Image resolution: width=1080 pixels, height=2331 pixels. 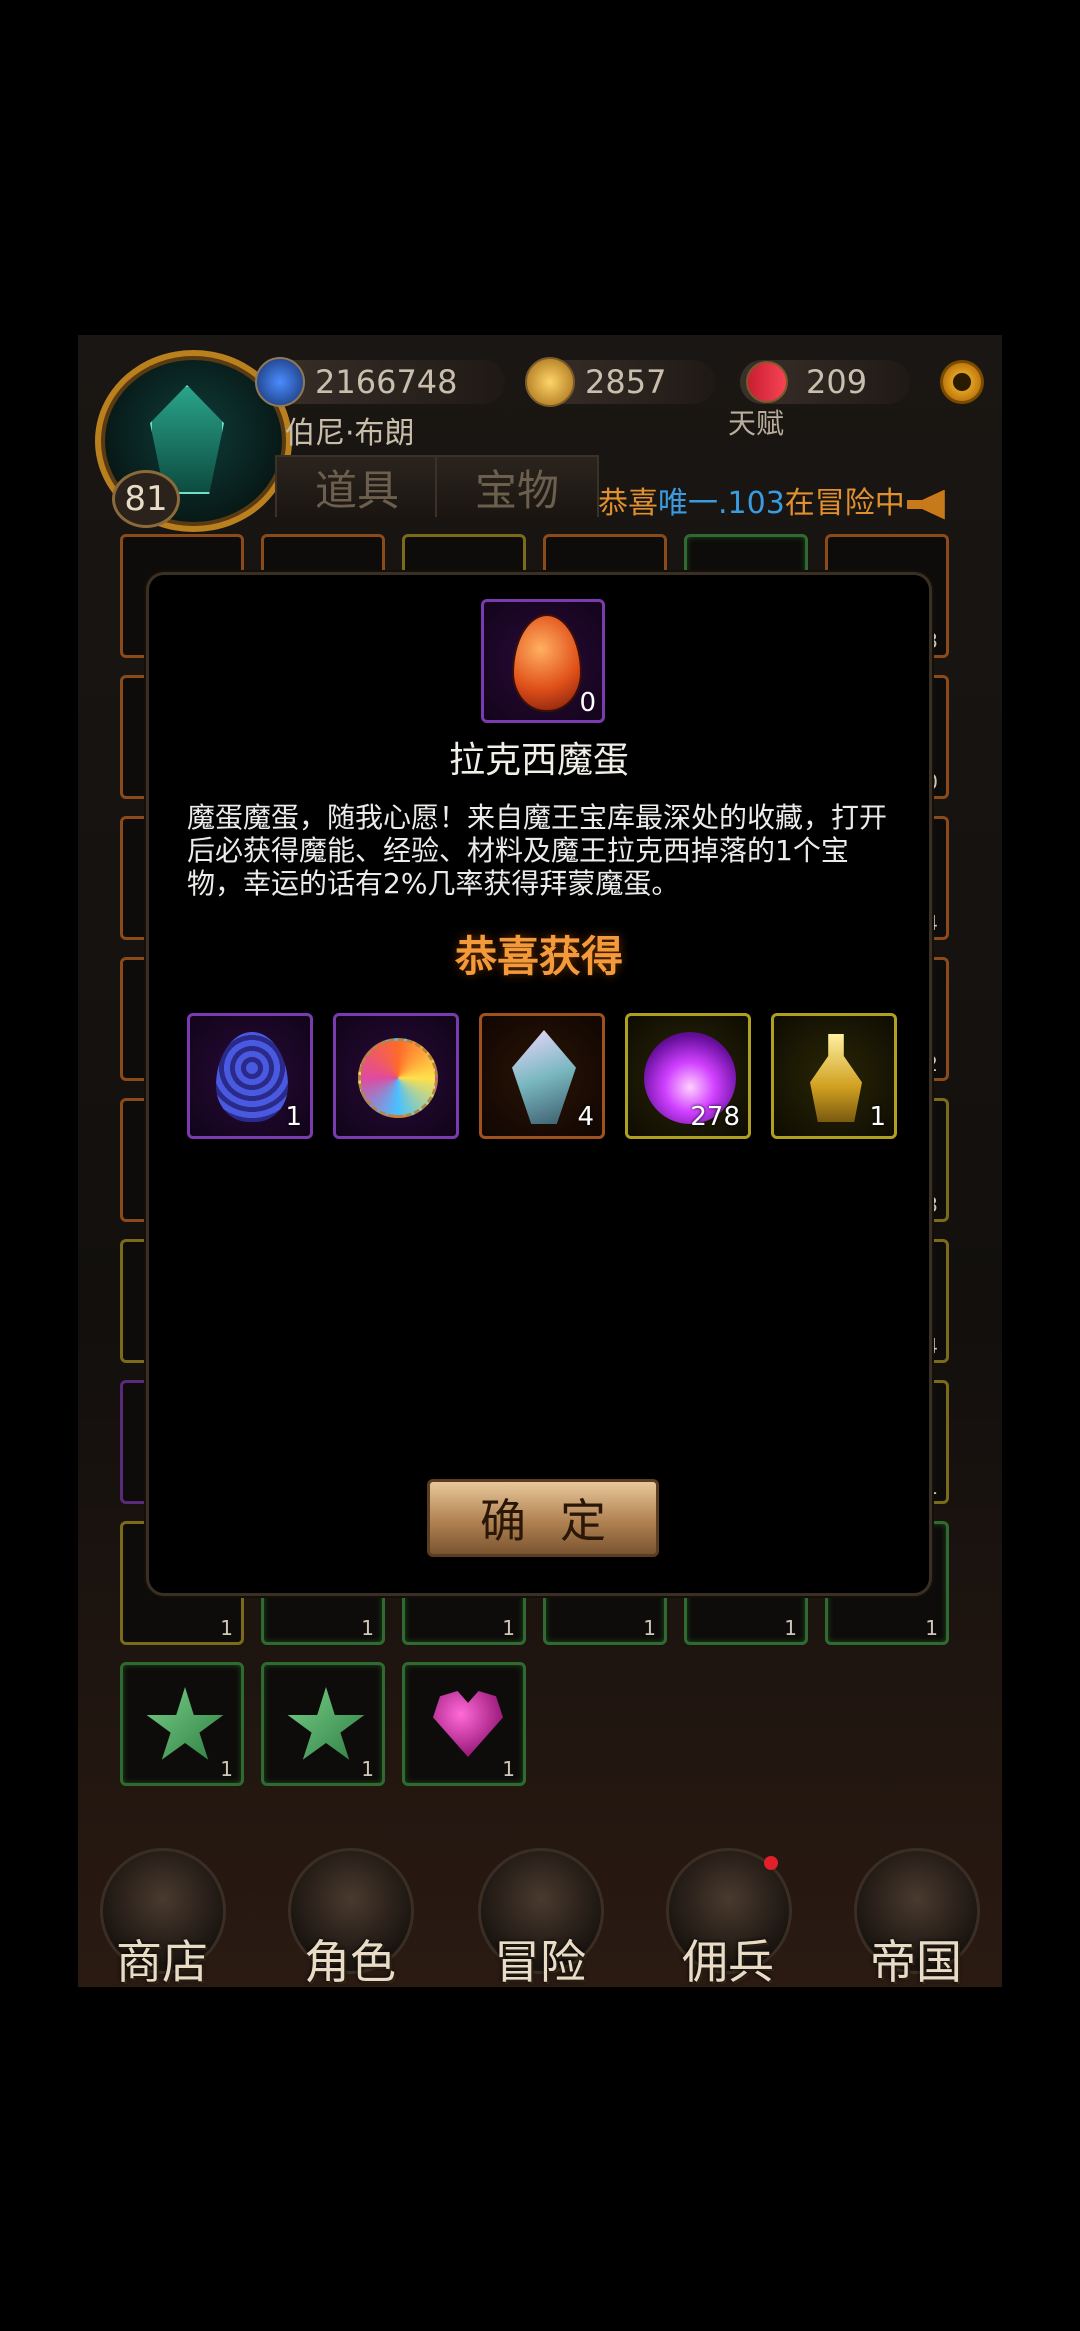 I want to click on dragon-egg-icon, so click(x=252, y=1077).